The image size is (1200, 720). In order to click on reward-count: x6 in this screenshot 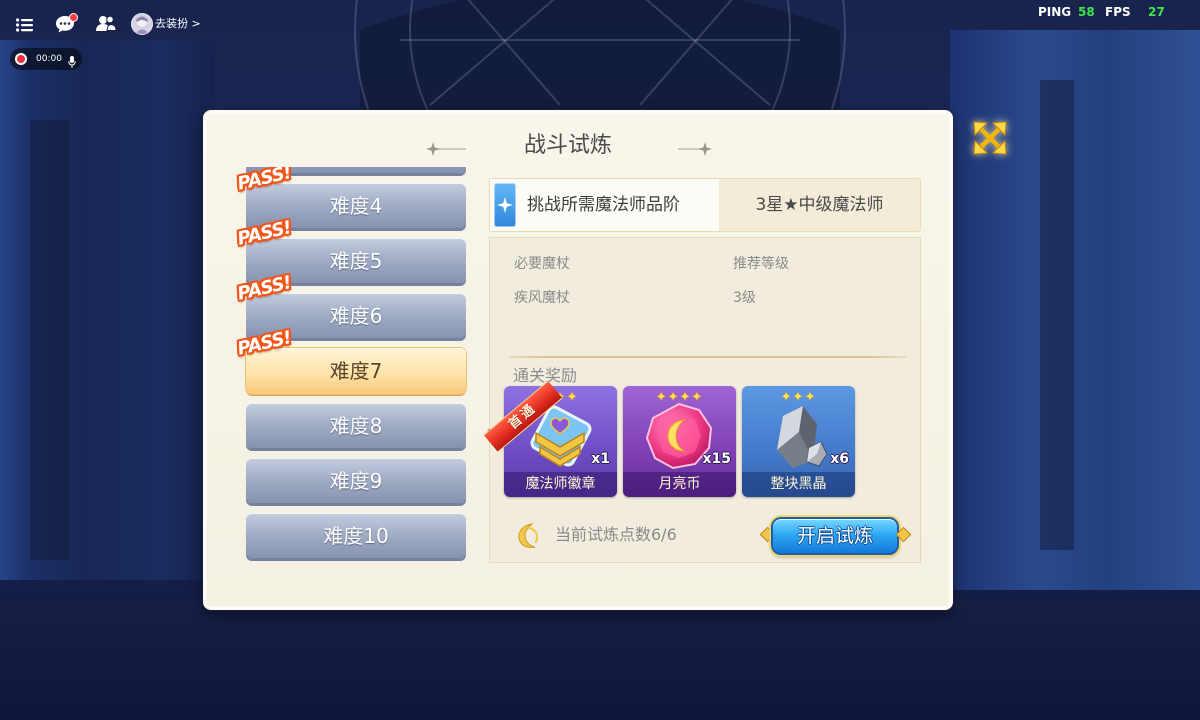, I will do `click(839, 459)`.